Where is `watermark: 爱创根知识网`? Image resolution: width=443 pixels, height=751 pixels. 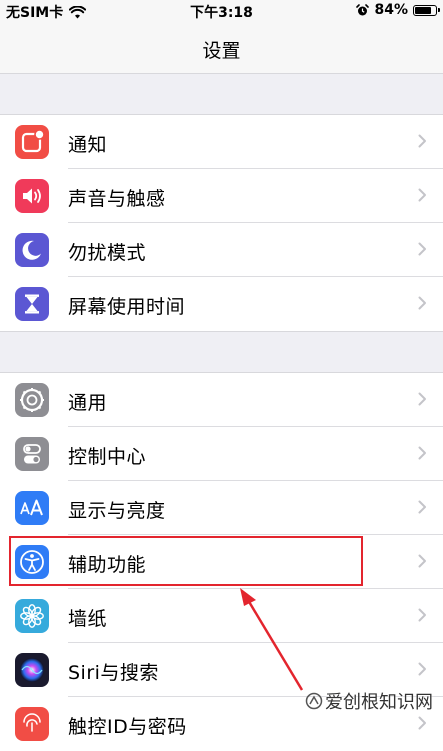 watermark: 爱创根知识网 is located at coordinates (369, 701).